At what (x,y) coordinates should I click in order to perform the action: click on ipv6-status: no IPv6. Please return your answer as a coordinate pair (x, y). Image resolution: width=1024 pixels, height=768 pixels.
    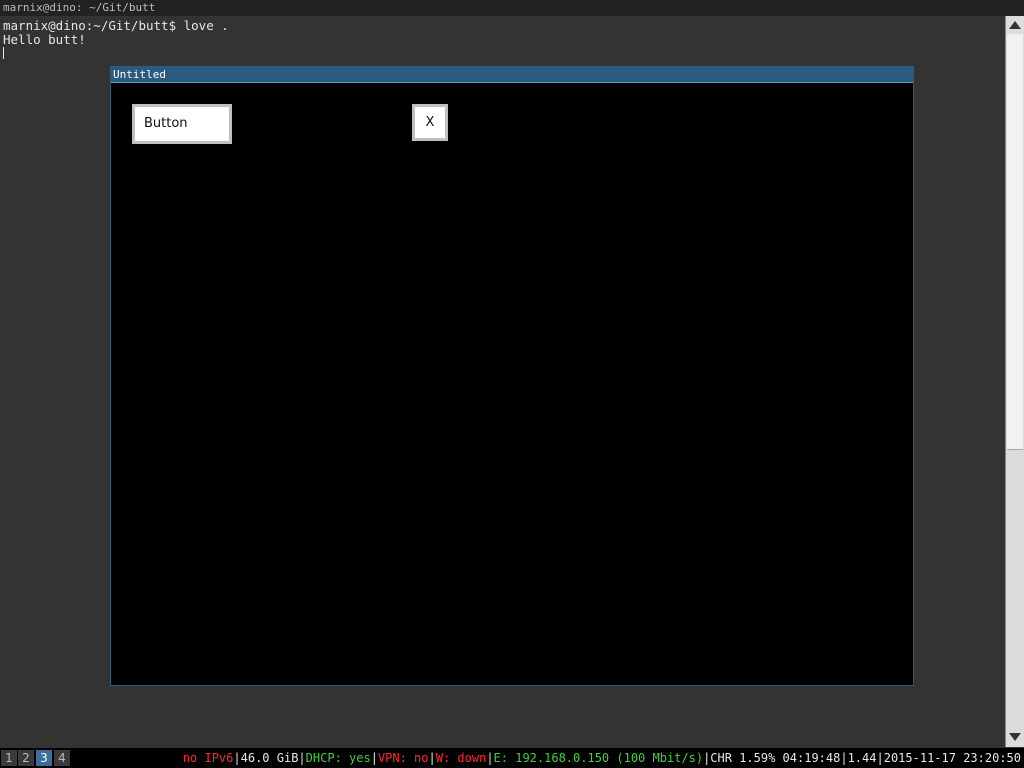
    Looking at the image, I should click on (208, 758).